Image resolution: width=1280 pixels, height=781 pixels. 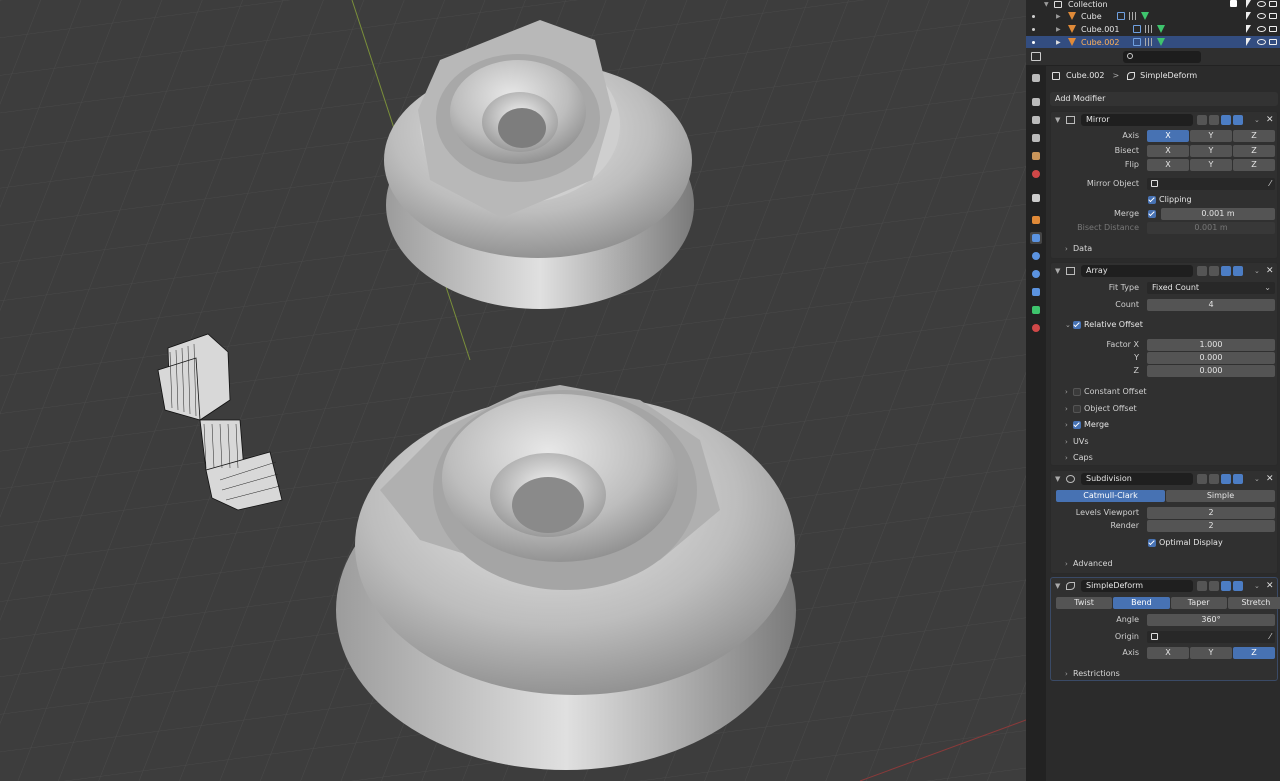 I want to click on array-modifier-header: ▼ Array ⌄ ✕, so click(x=1164, y=271).